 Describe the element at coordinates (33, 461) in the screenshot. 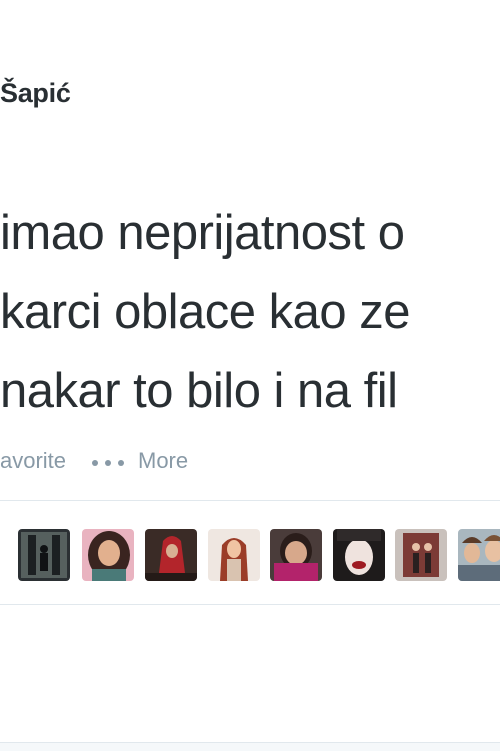

I see `favorite-action: avorite` at that location.